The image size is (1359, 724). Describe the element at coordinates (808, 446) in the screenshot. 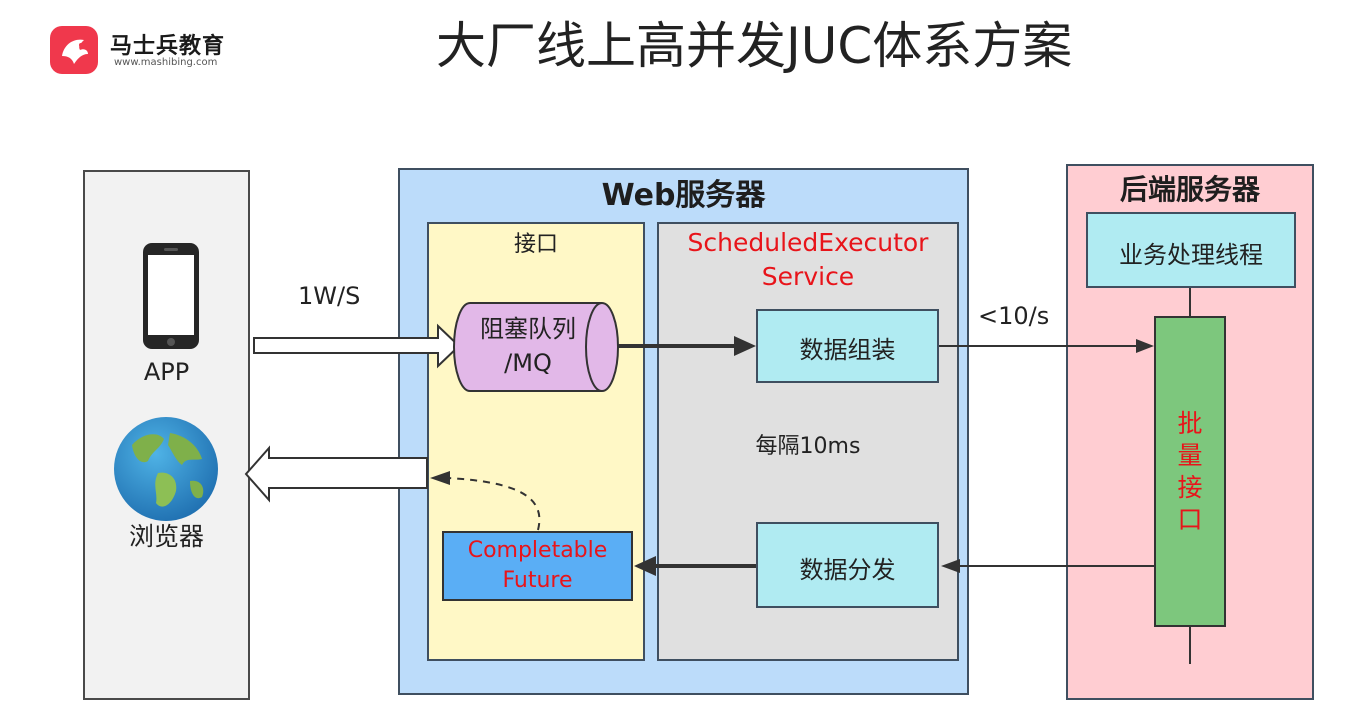

I see `interval-label: 每隔10ms` at that location.